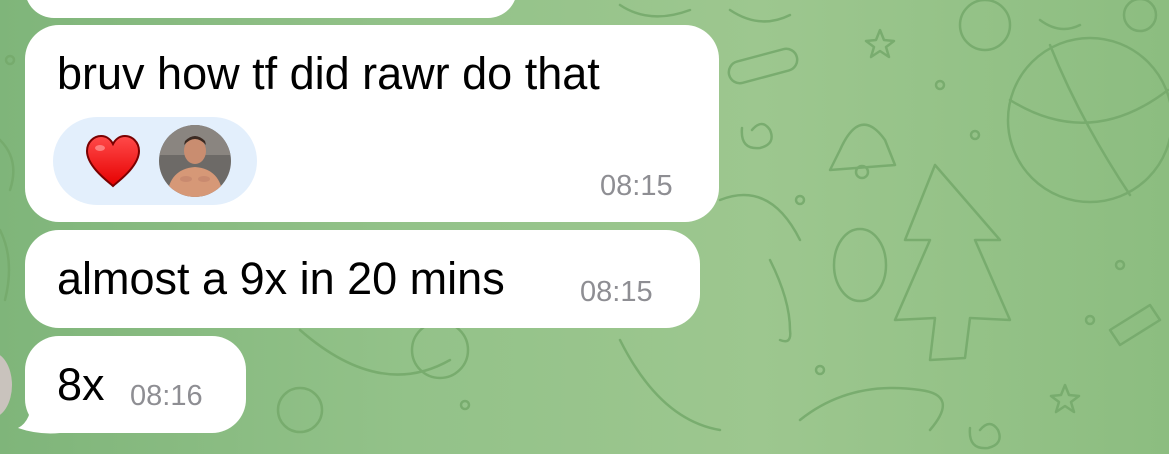 The height and width of the screenshot is (454, 1169). Describe the element at coordinates (281, 278) in the screenshot. I see `message-text: almost a 9x in 20 mins` at that location.